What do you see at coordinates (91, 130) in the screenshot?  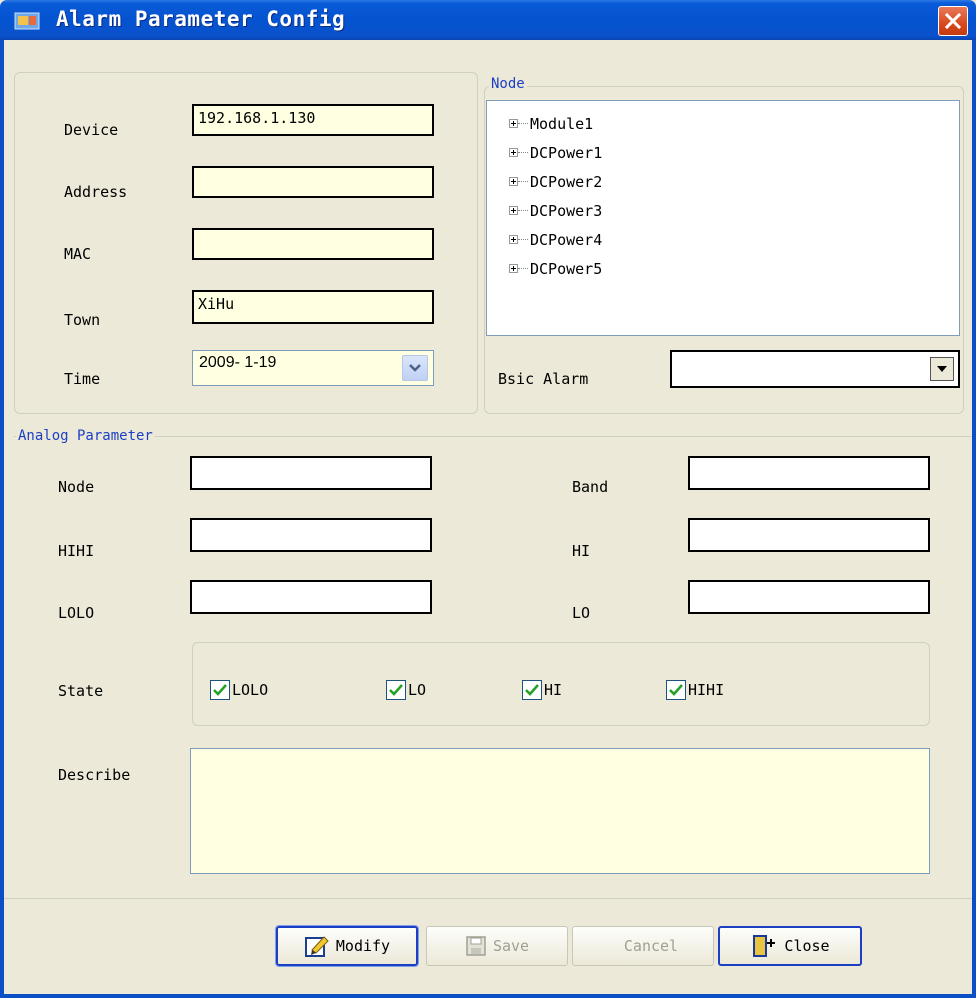 I see `device-label: Device` at bounding box center [91, 130].